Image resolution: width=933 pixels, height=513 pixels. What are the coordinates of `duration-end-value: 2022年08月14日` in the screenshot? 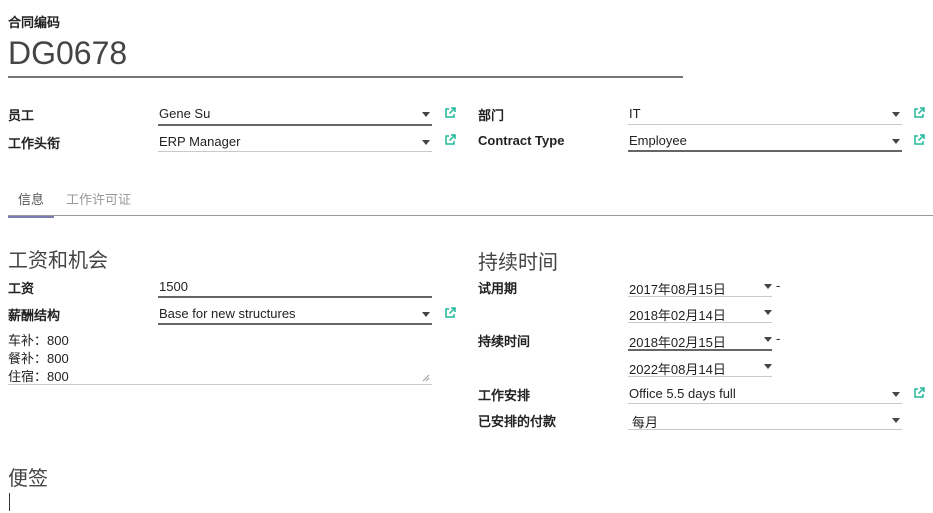 It's located at (677, 369).